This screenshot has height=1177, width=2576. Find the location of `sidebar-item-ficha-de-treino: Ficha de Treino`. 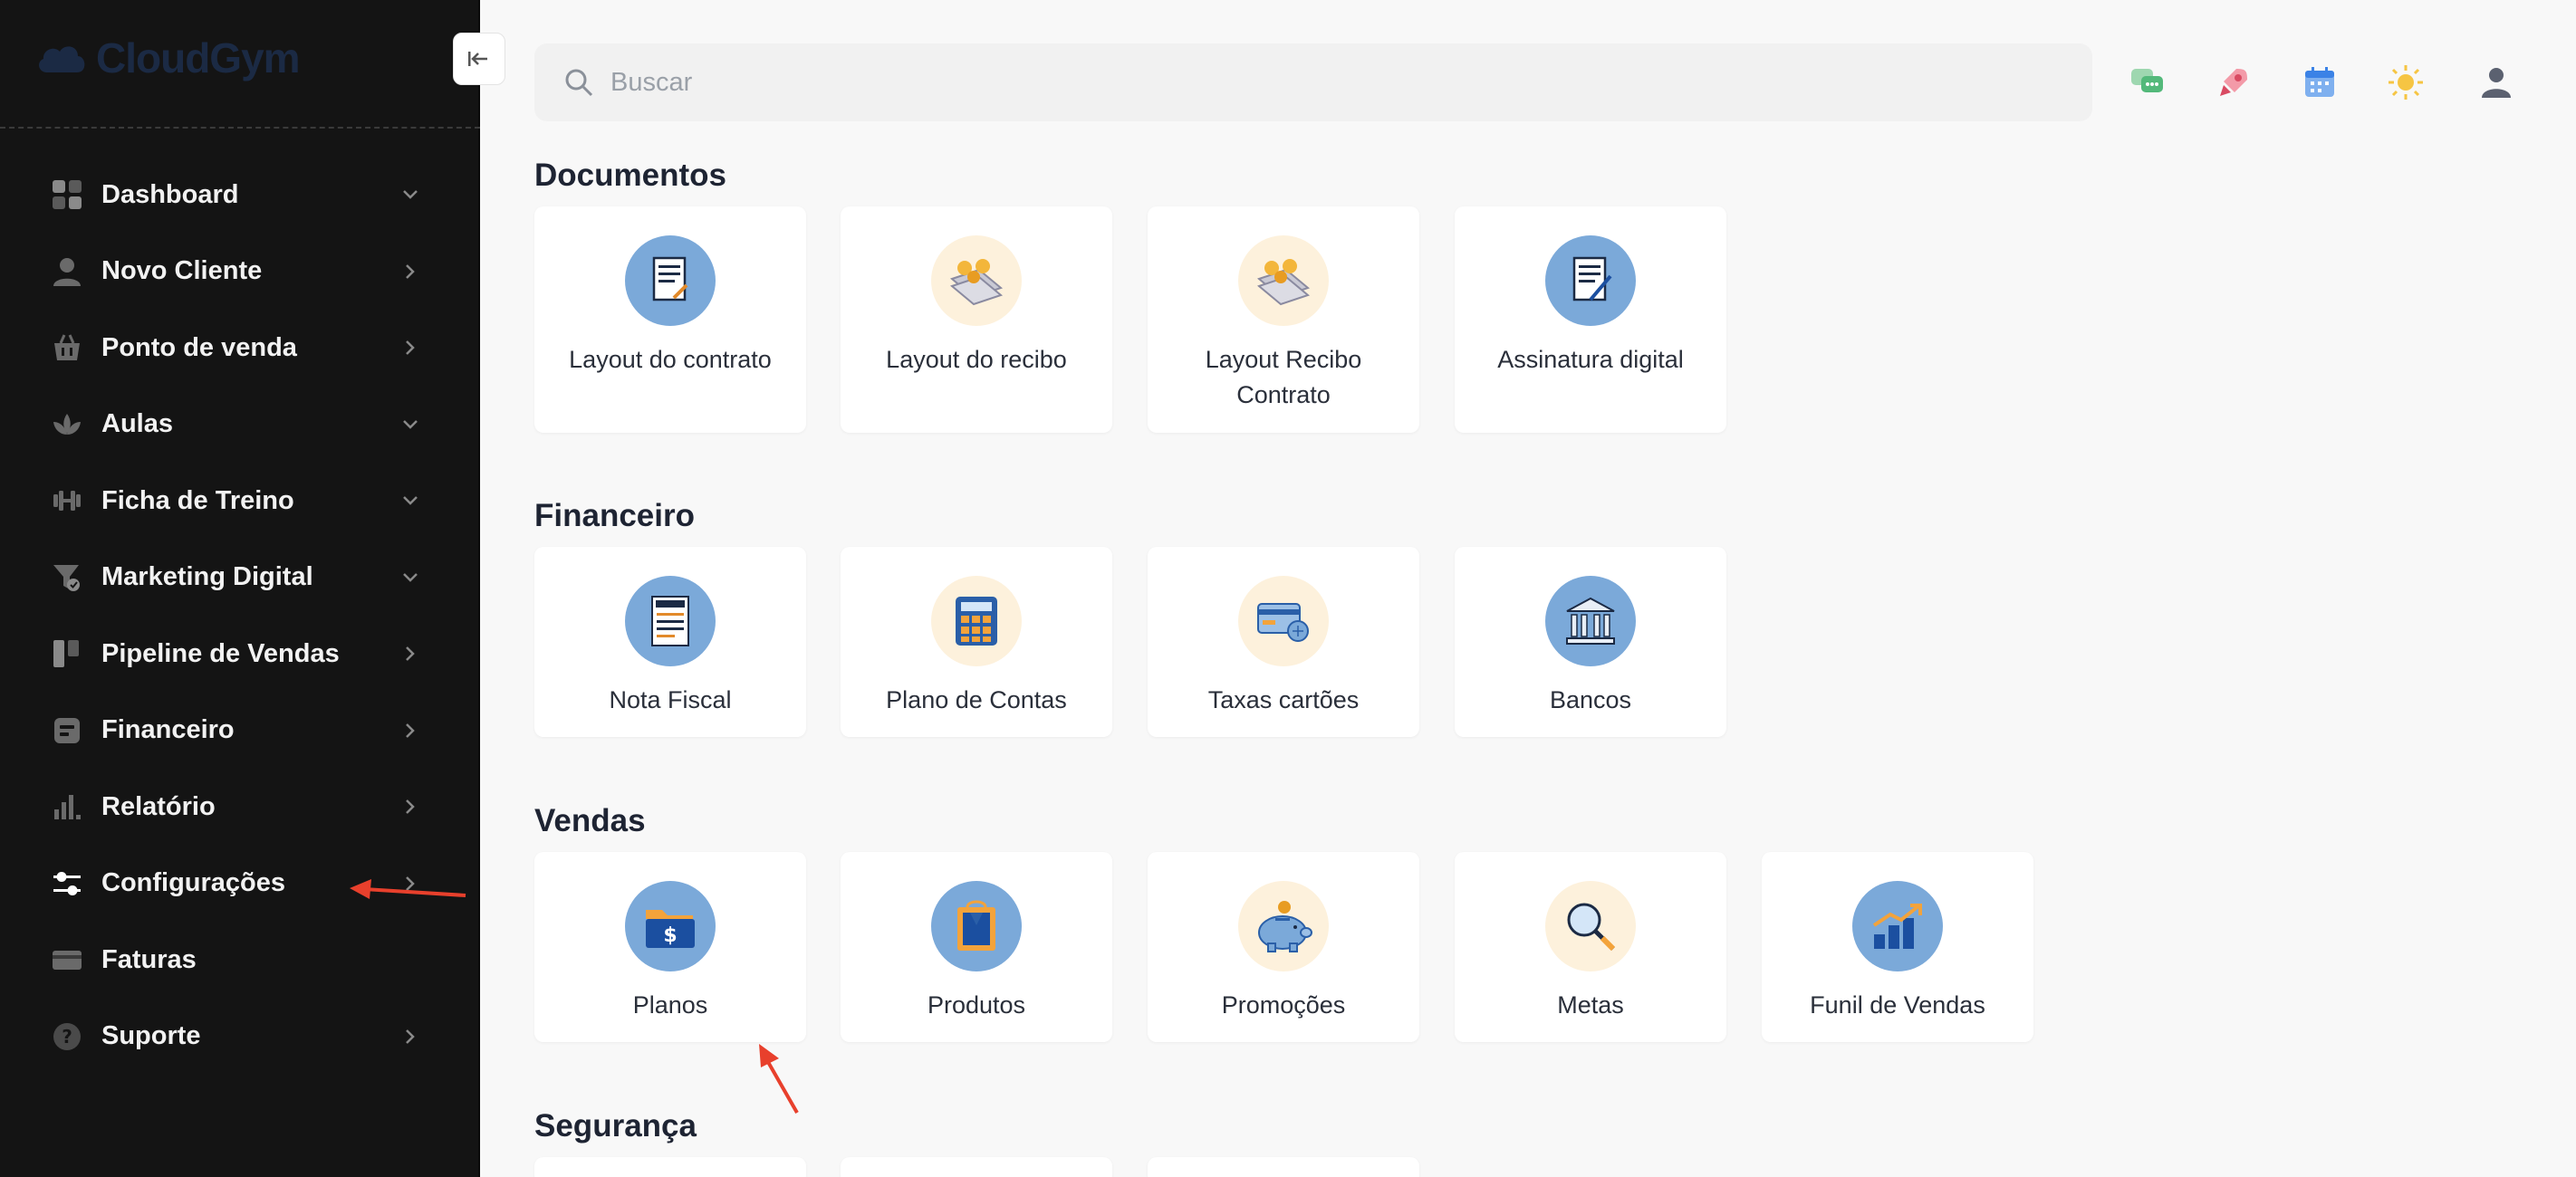

sidebar-item-ficha-de-treino: Ficha de Treino is located at coordinates (240, 501).